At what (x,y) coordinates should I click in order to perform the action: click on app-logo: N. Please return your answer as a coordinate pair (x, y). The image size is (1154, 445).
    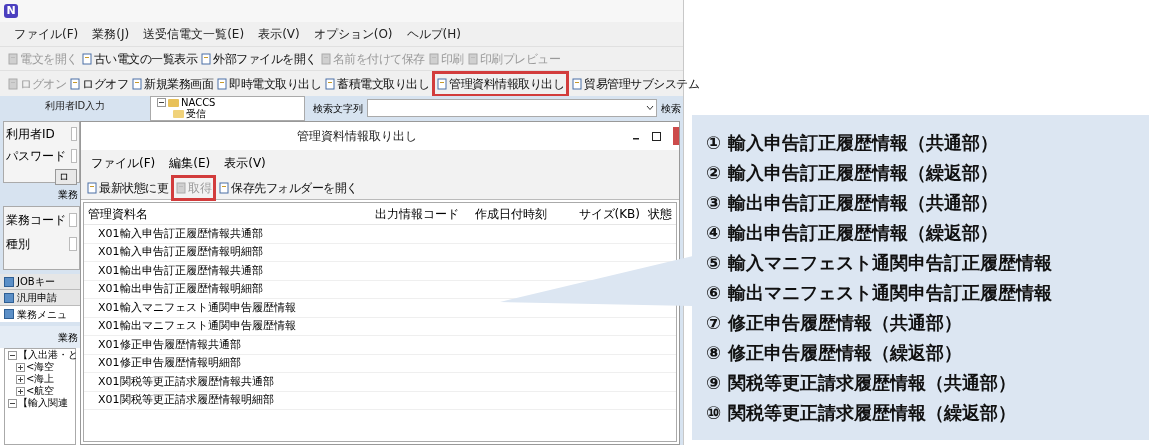
    Looking at the image, I should click on (11, 11).